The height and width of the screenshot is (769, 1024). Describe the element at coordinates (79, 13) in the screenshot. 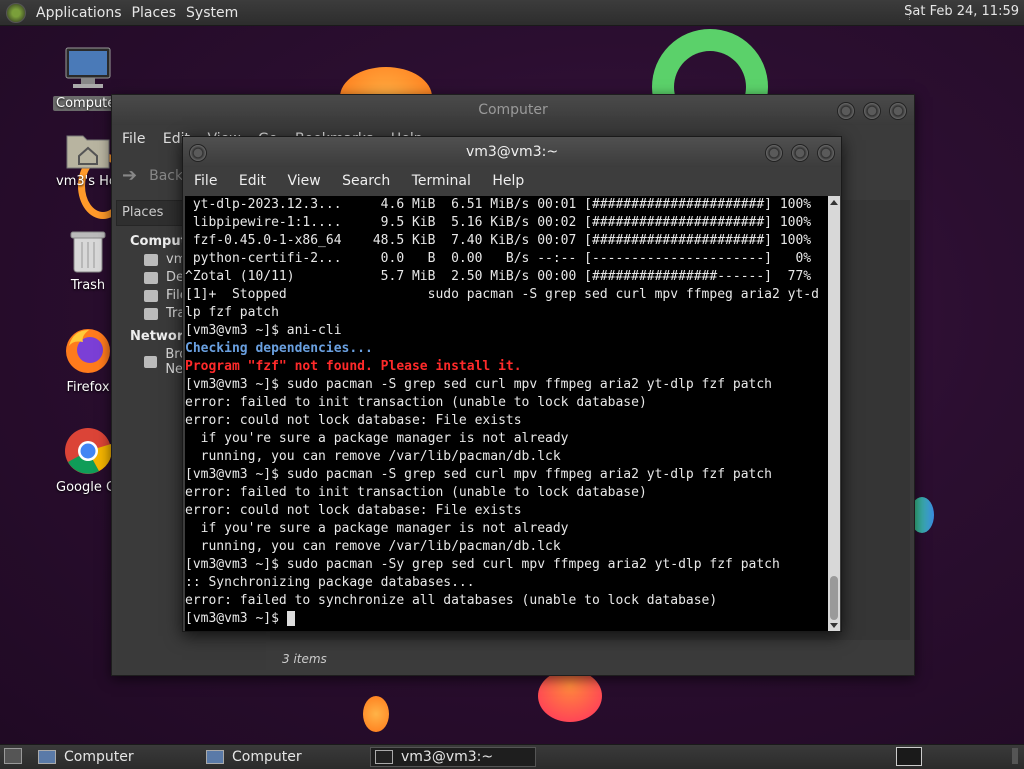

I see `menu-applications: Applications` at that location.